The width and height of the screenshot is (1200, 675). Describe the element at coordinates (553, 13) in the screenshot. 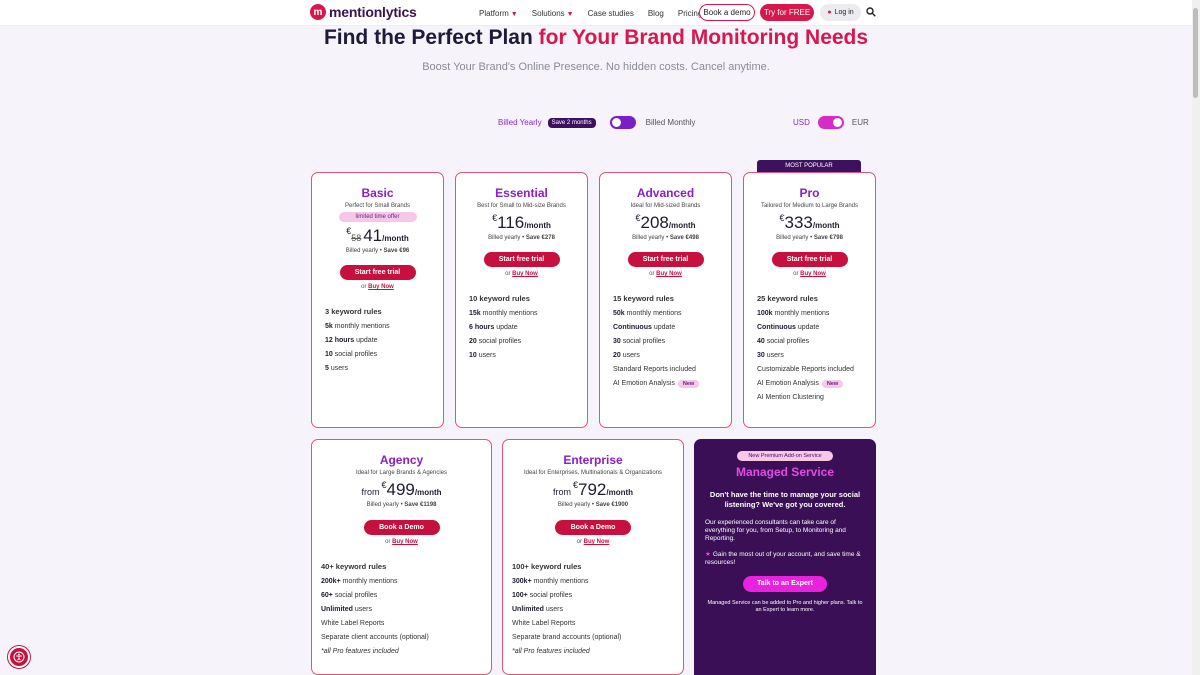

I see `nav-link-solutions: Solutions ▼` at that location.